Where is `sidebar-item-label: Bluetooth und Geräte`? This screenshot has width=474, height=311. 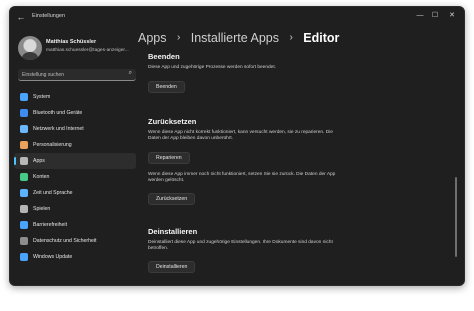 sidebar-item-label: Bluetooth und Geräte is located at coordinates (58, 113).